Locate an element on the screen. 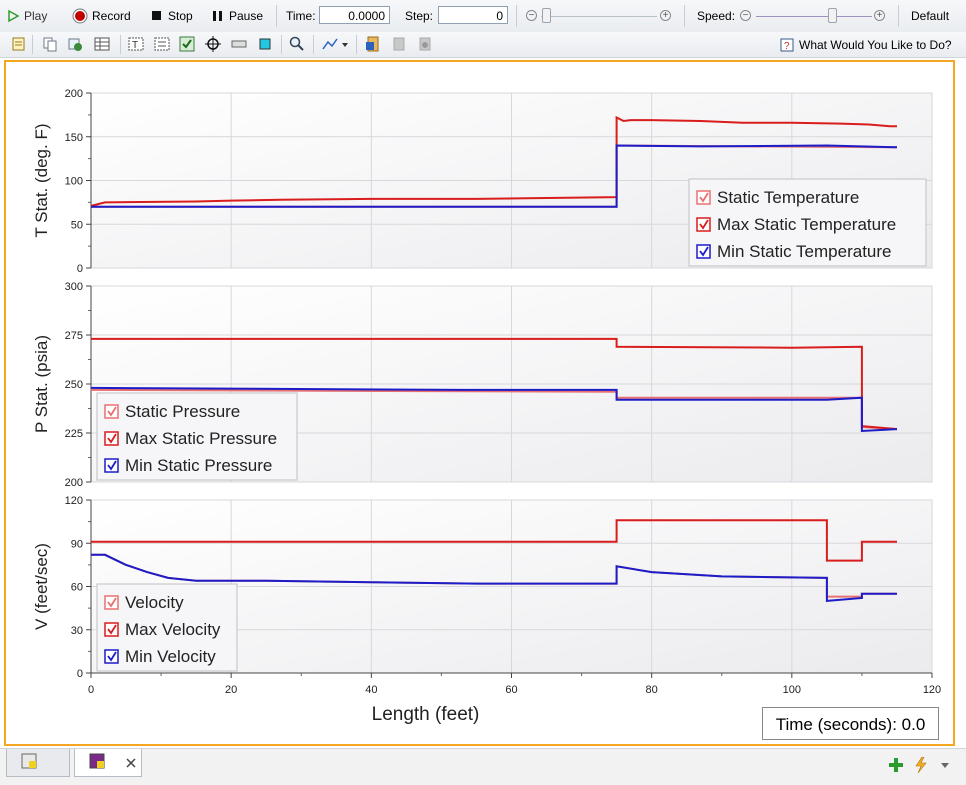  graph-tab-icon is located at coordinates (97, 761).